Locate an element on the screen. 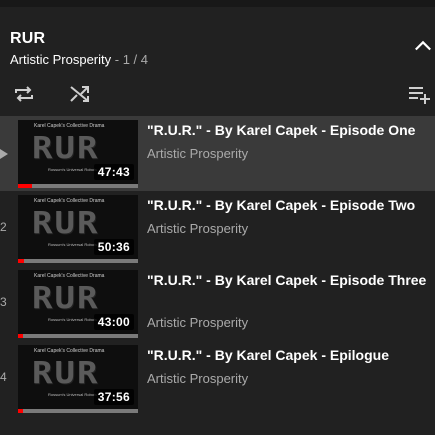  panel-bottom is located at coordinates (217, 430).